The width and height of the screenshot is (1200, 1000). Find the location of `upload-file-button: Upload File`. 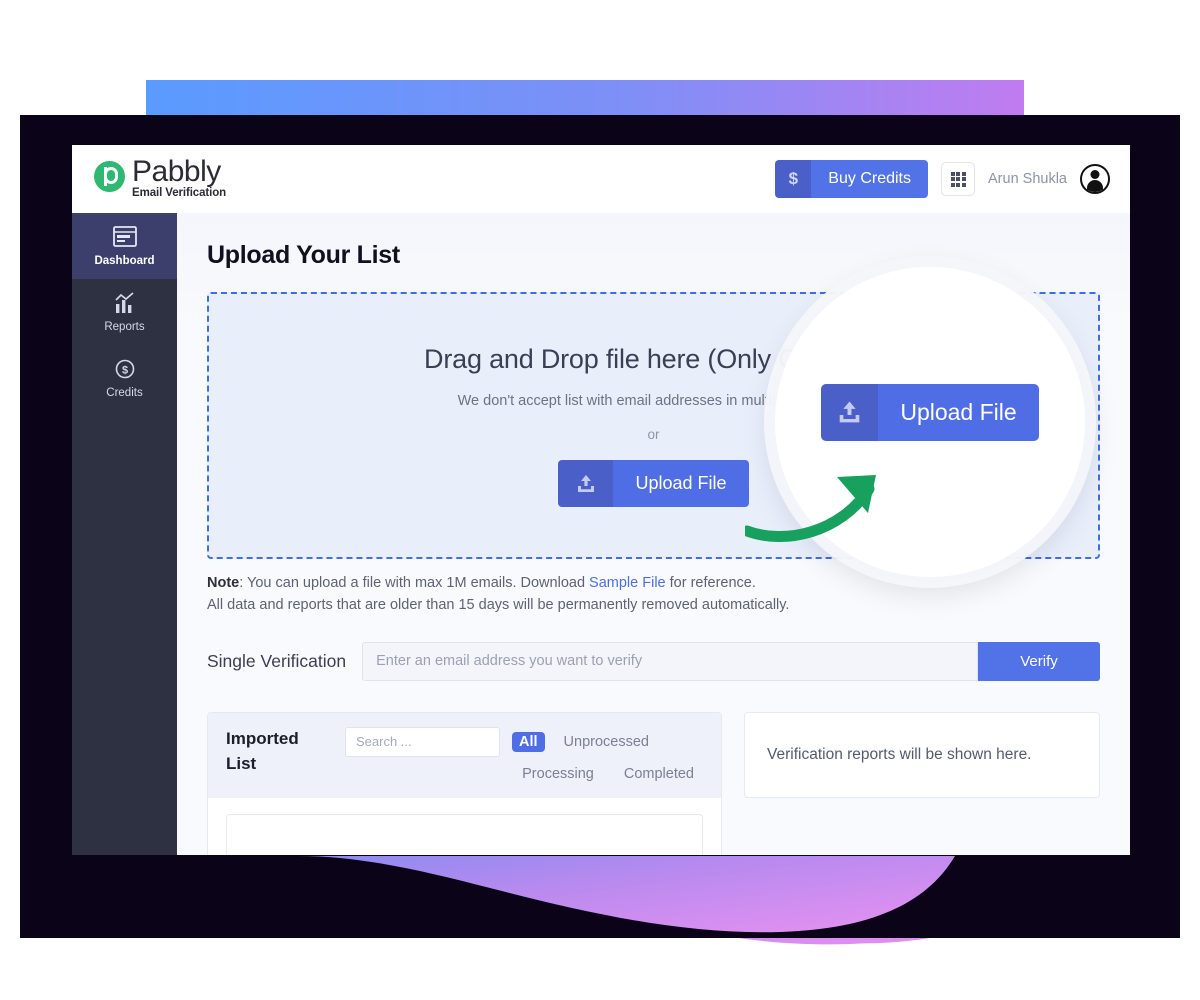

upload-file-button: Upload File is located at coordinates (653, 483).